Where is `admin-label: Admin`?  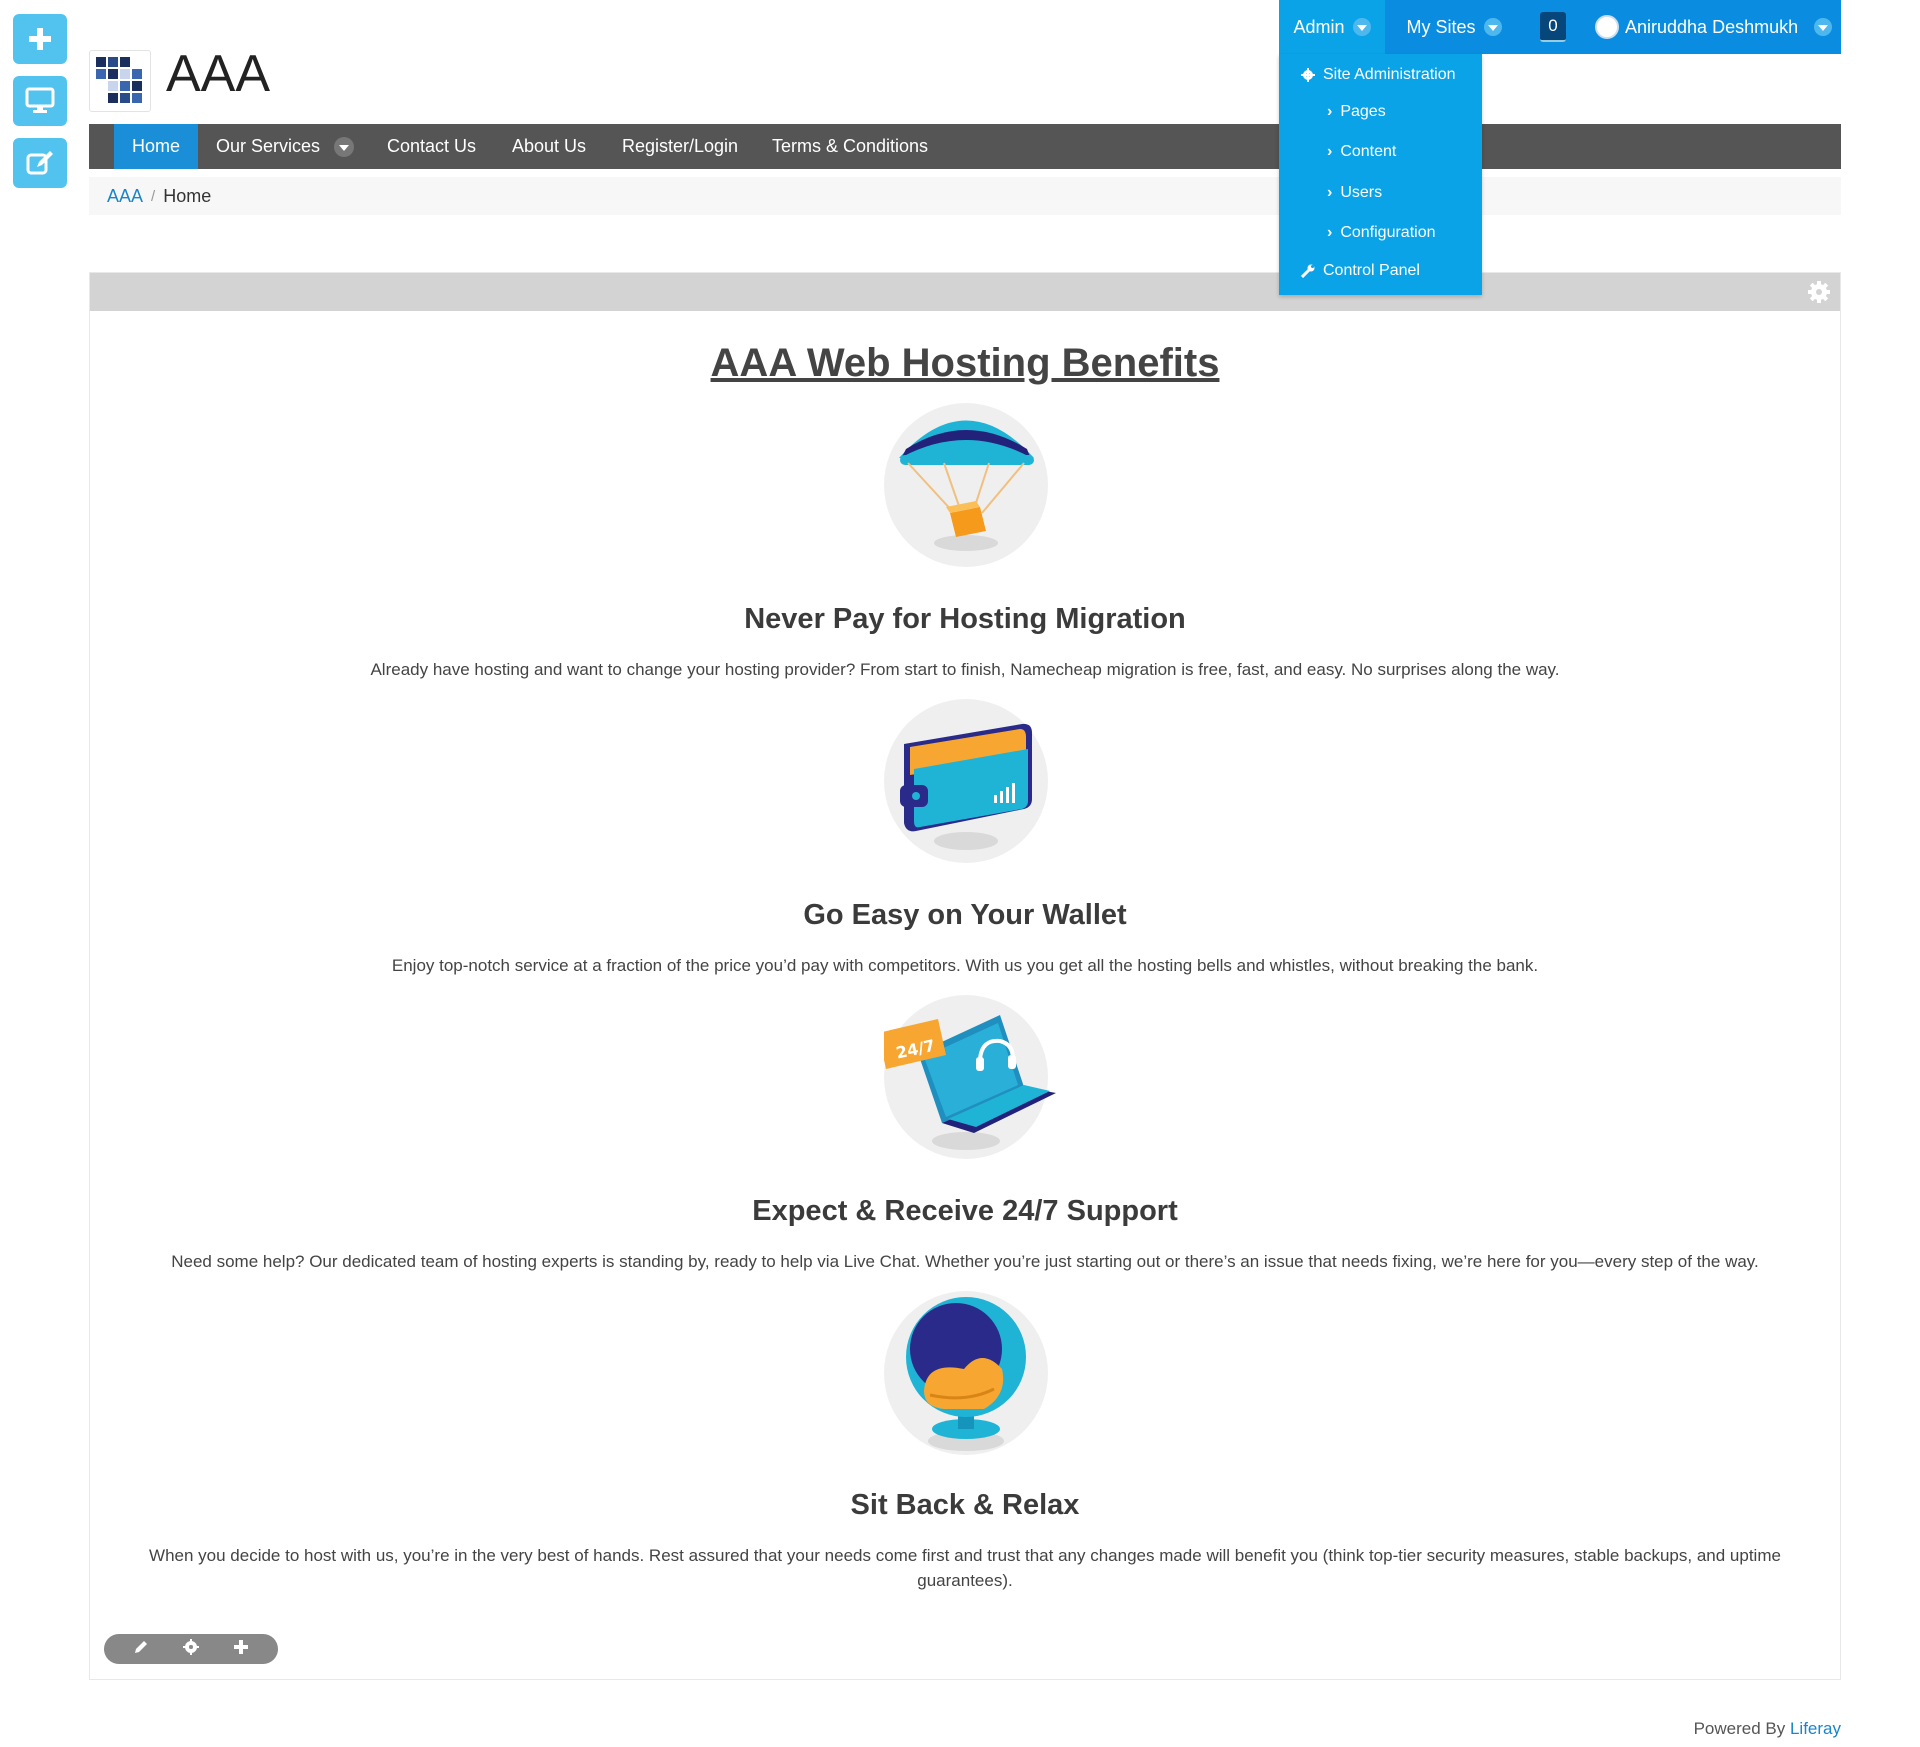 admin-label: Admin is located at coordinates (1319, 26).